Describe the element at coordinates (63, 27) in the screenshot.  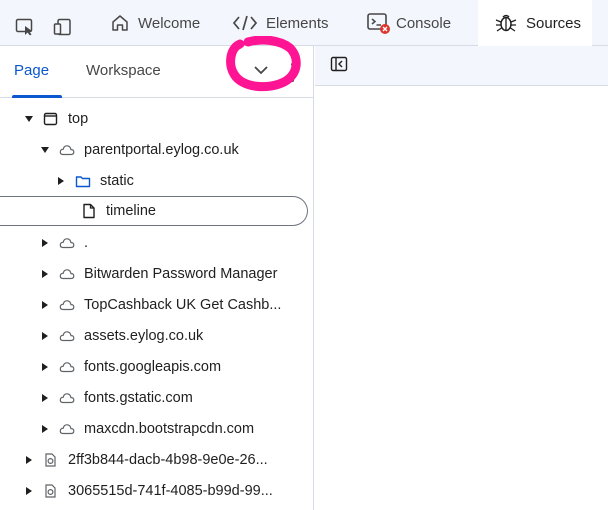
I see `device-toolbar-icon` at that location.